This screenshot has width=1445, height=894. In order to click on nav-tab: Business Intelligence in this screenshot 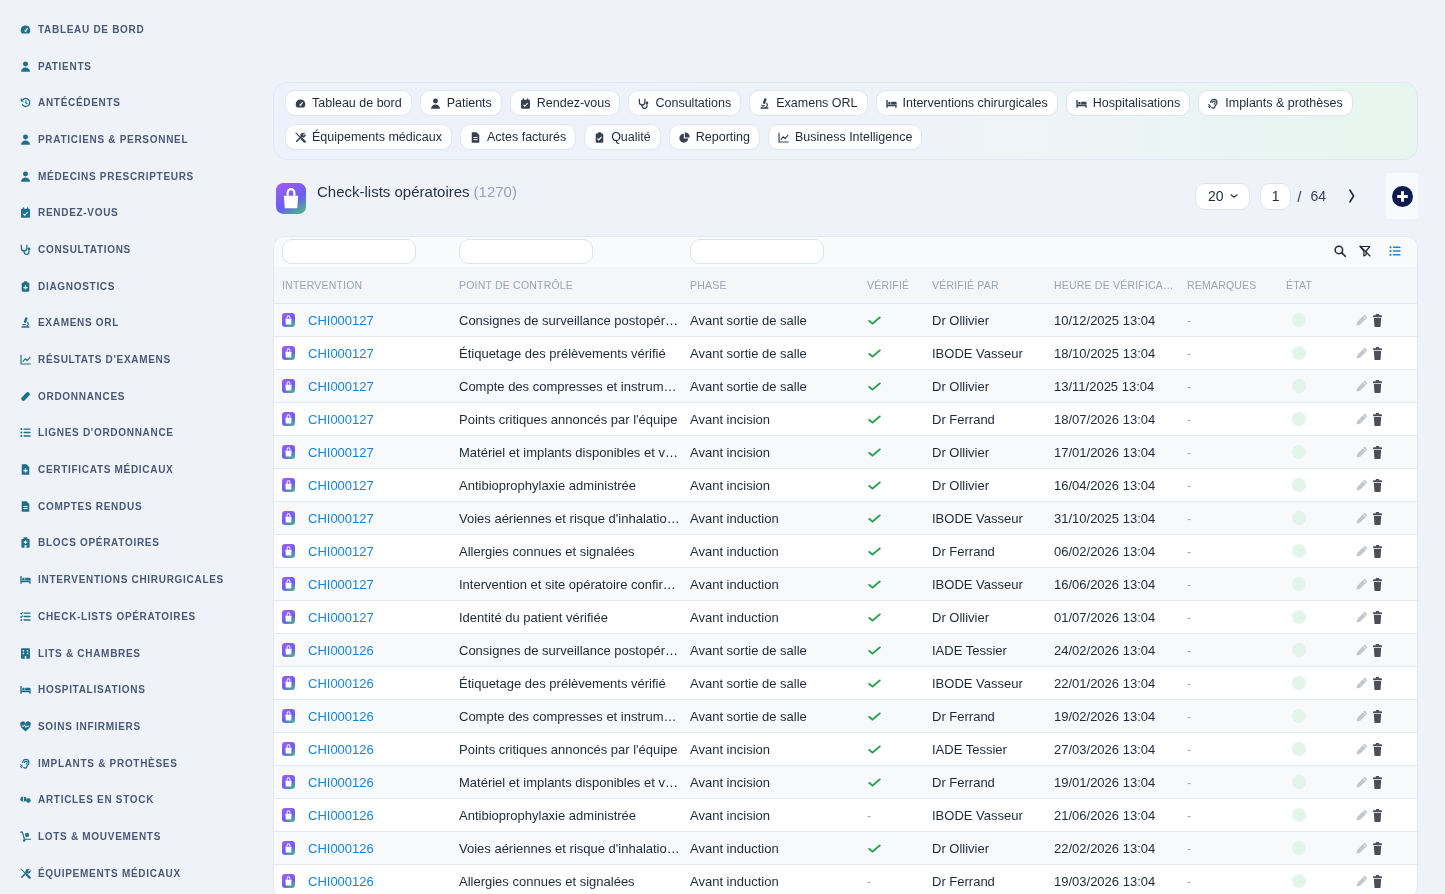, I will do `click(845, 137)`.